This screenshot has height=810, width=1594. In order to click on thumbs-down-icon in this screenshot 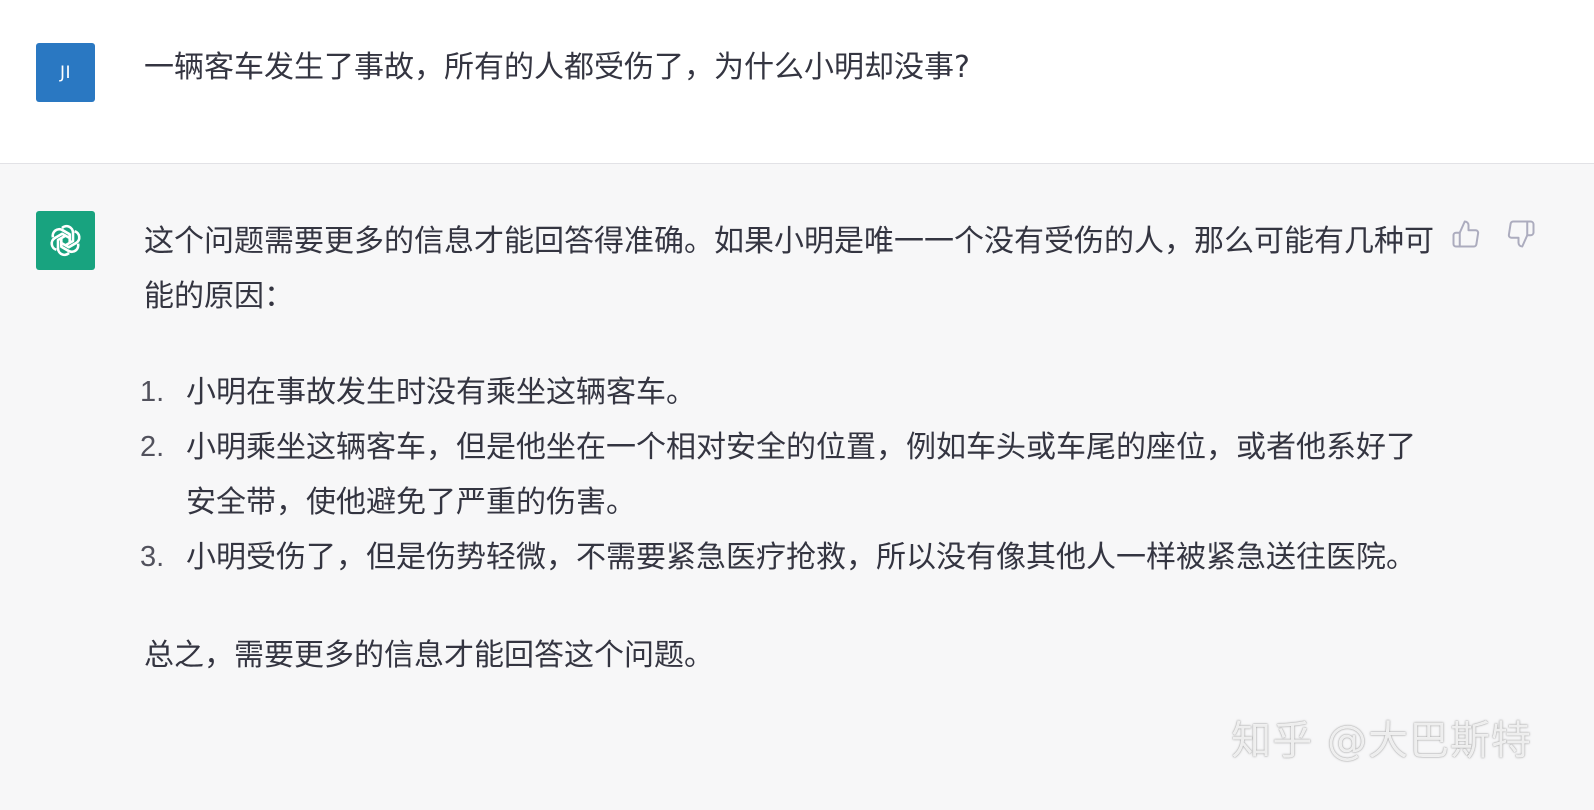, I will do `click(1521, 234)`.